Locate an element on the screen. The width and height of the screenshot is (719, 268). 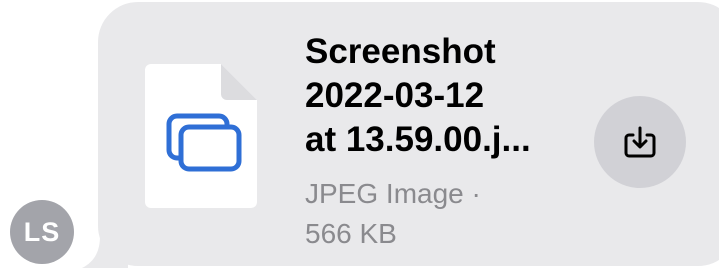
sender-avatar: LS is located at coordinates (42, 232).